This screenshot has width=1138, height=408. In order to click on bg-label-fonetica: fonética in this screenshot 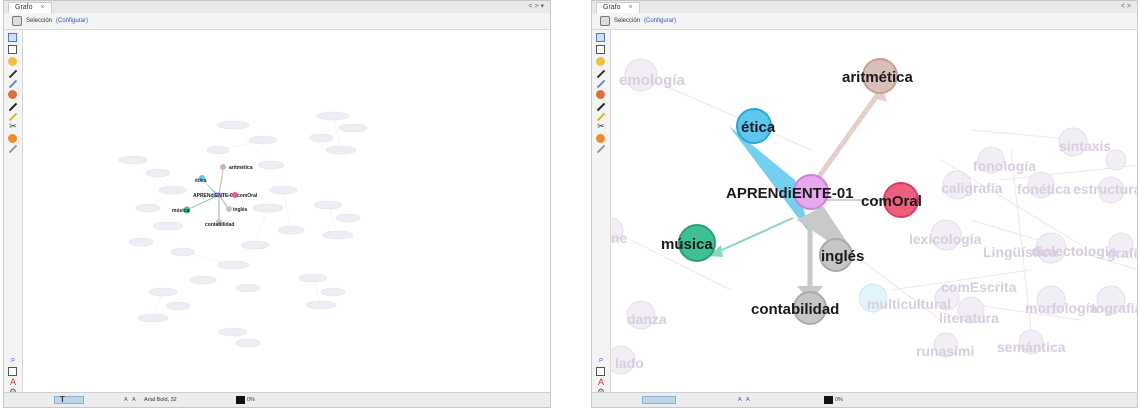, I will do `click(1044, 189)`.